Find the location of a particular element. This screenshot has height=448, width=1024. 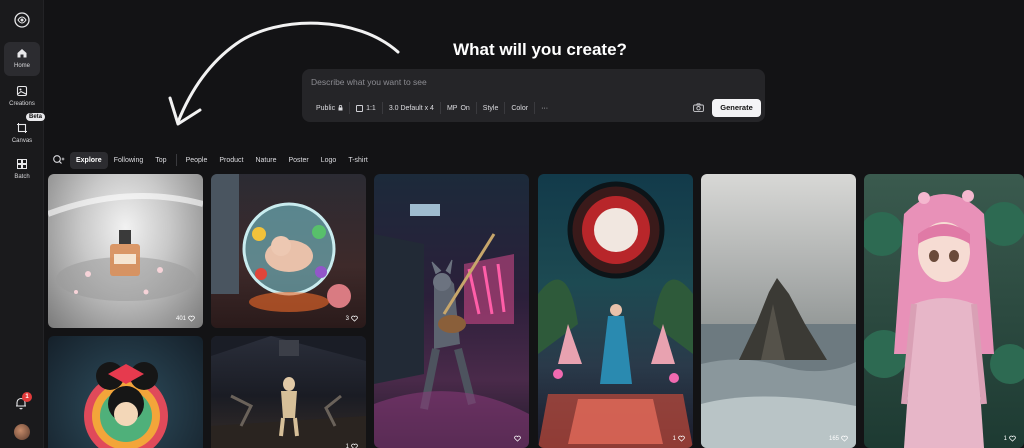

camera-icon is located at coordinates (698, 107).